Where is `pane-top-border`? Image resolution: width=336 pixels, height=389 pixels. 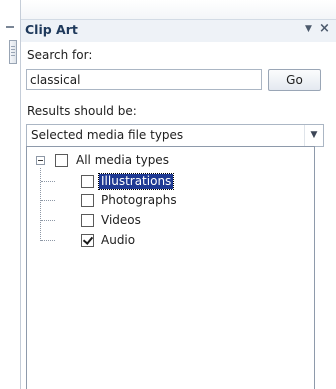
pane-top-border is located at coordinates (178, 10).